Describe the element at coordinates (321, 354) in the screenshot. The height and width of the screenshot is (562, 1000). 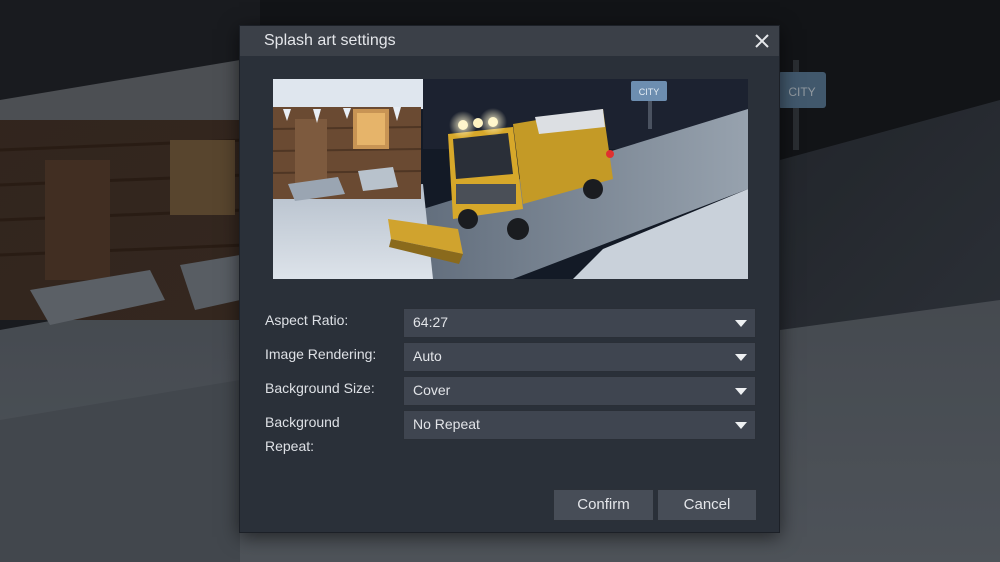
I see `image-rendering-label: Image Rendering:` at that location.